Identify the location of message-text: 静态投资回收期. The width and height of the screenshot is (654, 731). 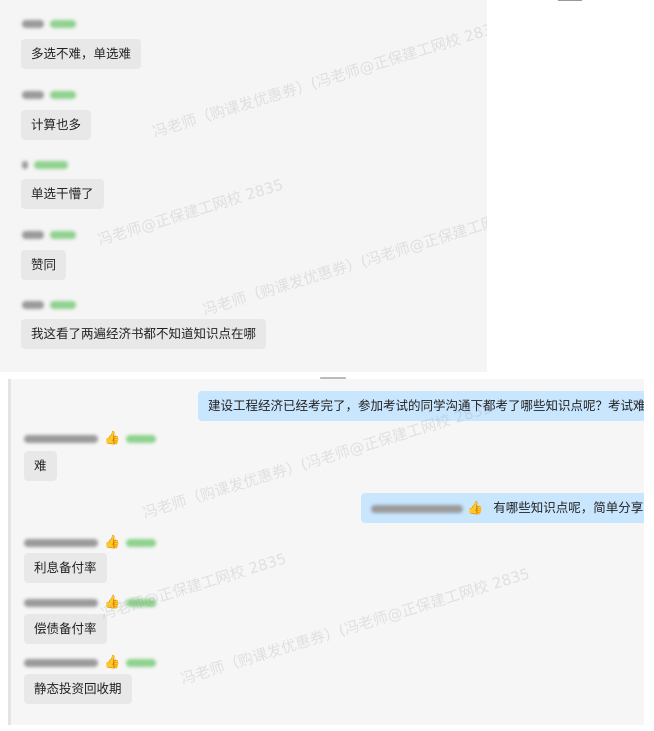
(78, 688).